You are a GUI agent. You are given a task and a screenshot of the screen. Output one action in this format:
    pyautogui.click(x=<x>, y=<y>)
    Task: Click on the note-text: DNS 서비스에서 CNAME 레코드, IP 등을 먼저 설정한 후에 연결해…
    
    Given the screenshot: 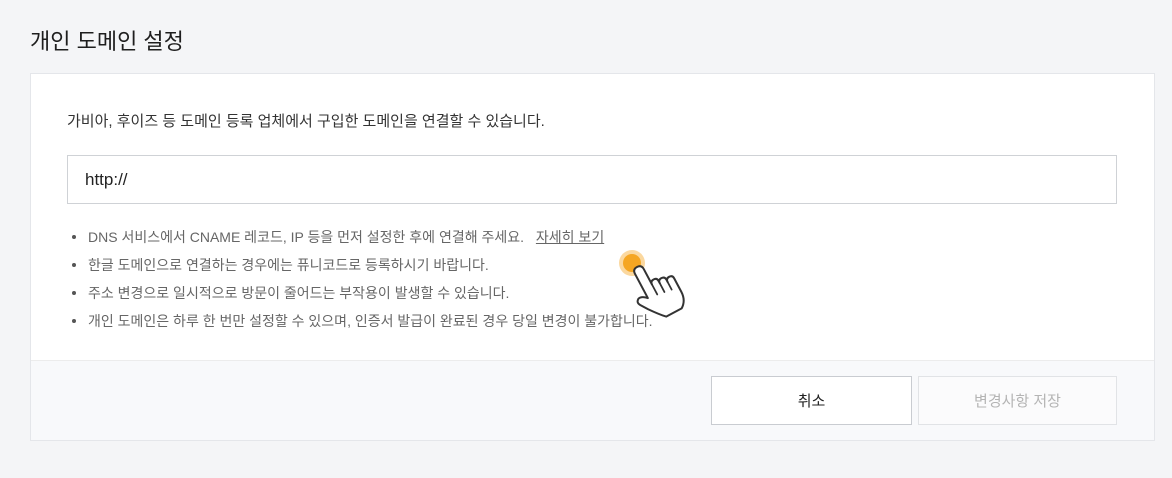 What is the action you would take?
    pyautogui.click(x=306, y=237)
    